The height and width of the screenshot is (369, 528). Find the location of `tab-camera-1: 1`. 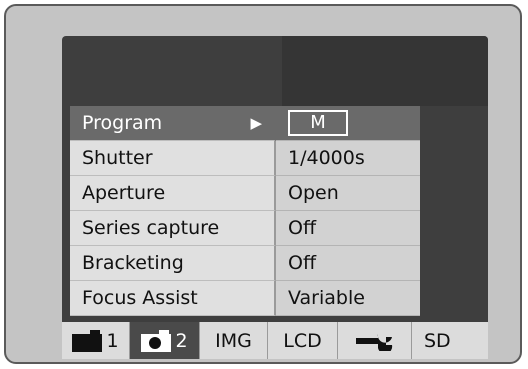

tab-camera-1: 1 is located at coordinates (96, 340).